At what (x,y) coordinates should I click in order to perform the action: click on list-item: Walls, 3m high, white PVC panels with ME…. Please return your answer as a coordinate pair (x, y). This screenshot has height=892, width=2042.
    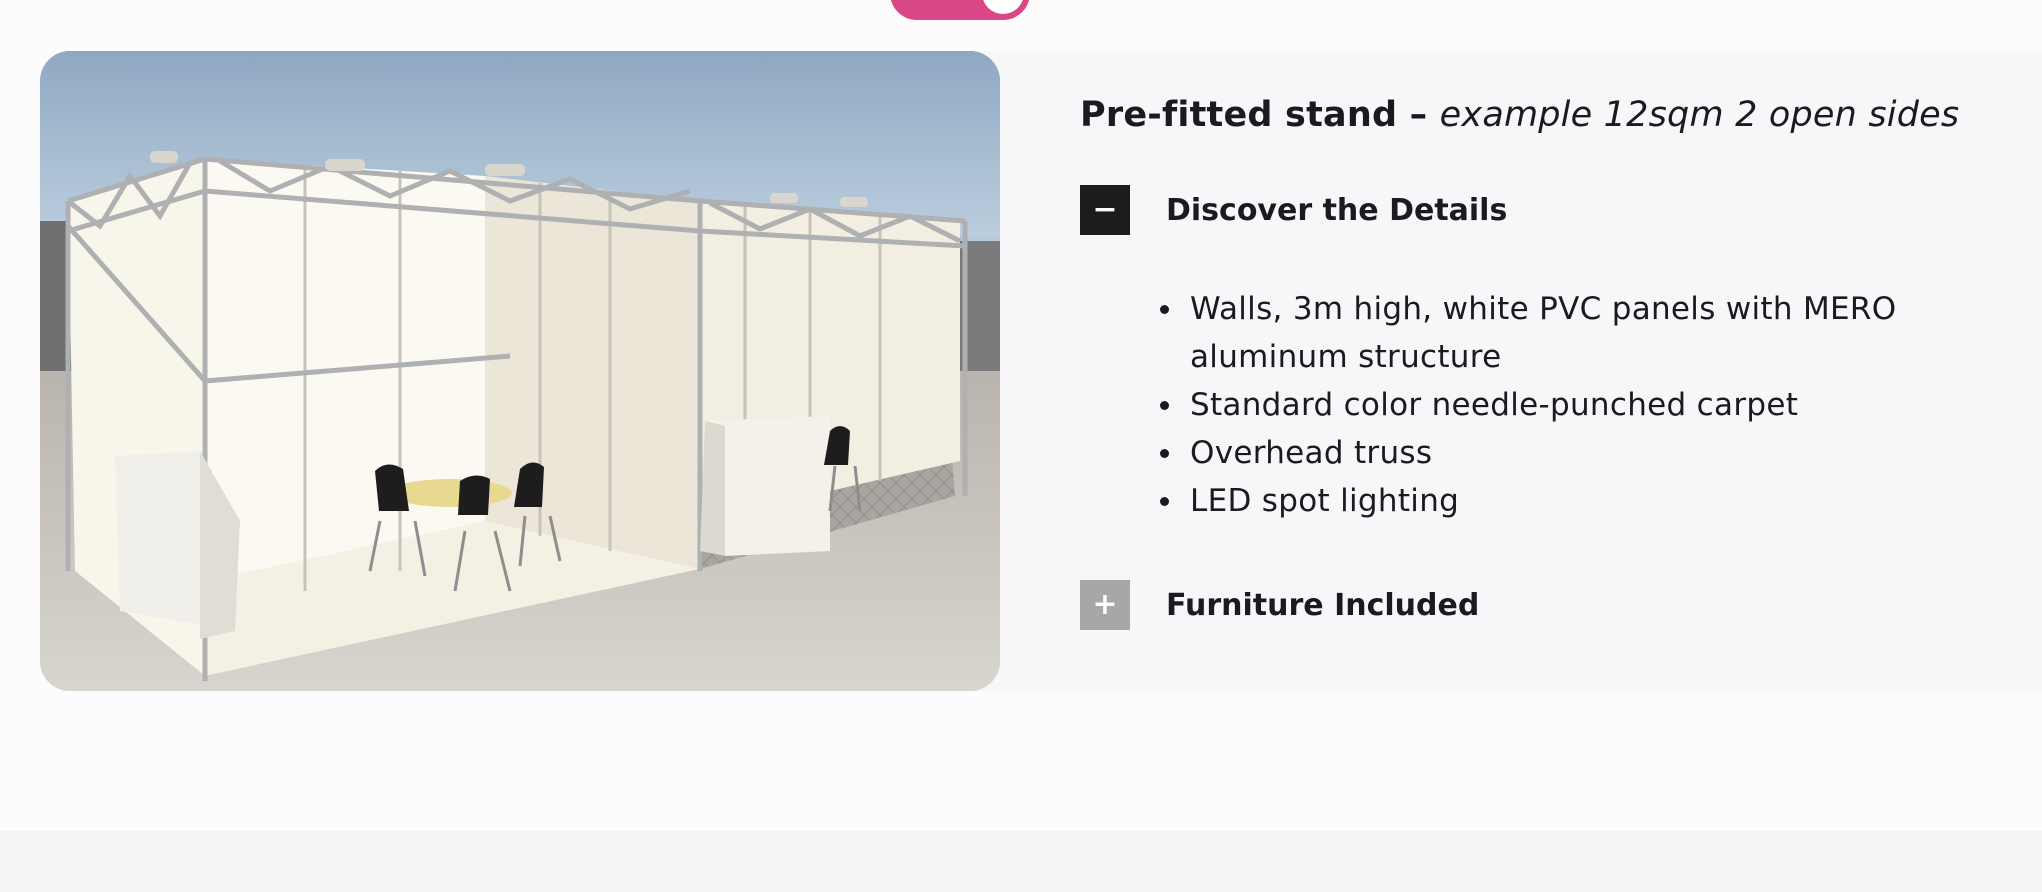
    Looking at the image, I should click on (1600, 333).